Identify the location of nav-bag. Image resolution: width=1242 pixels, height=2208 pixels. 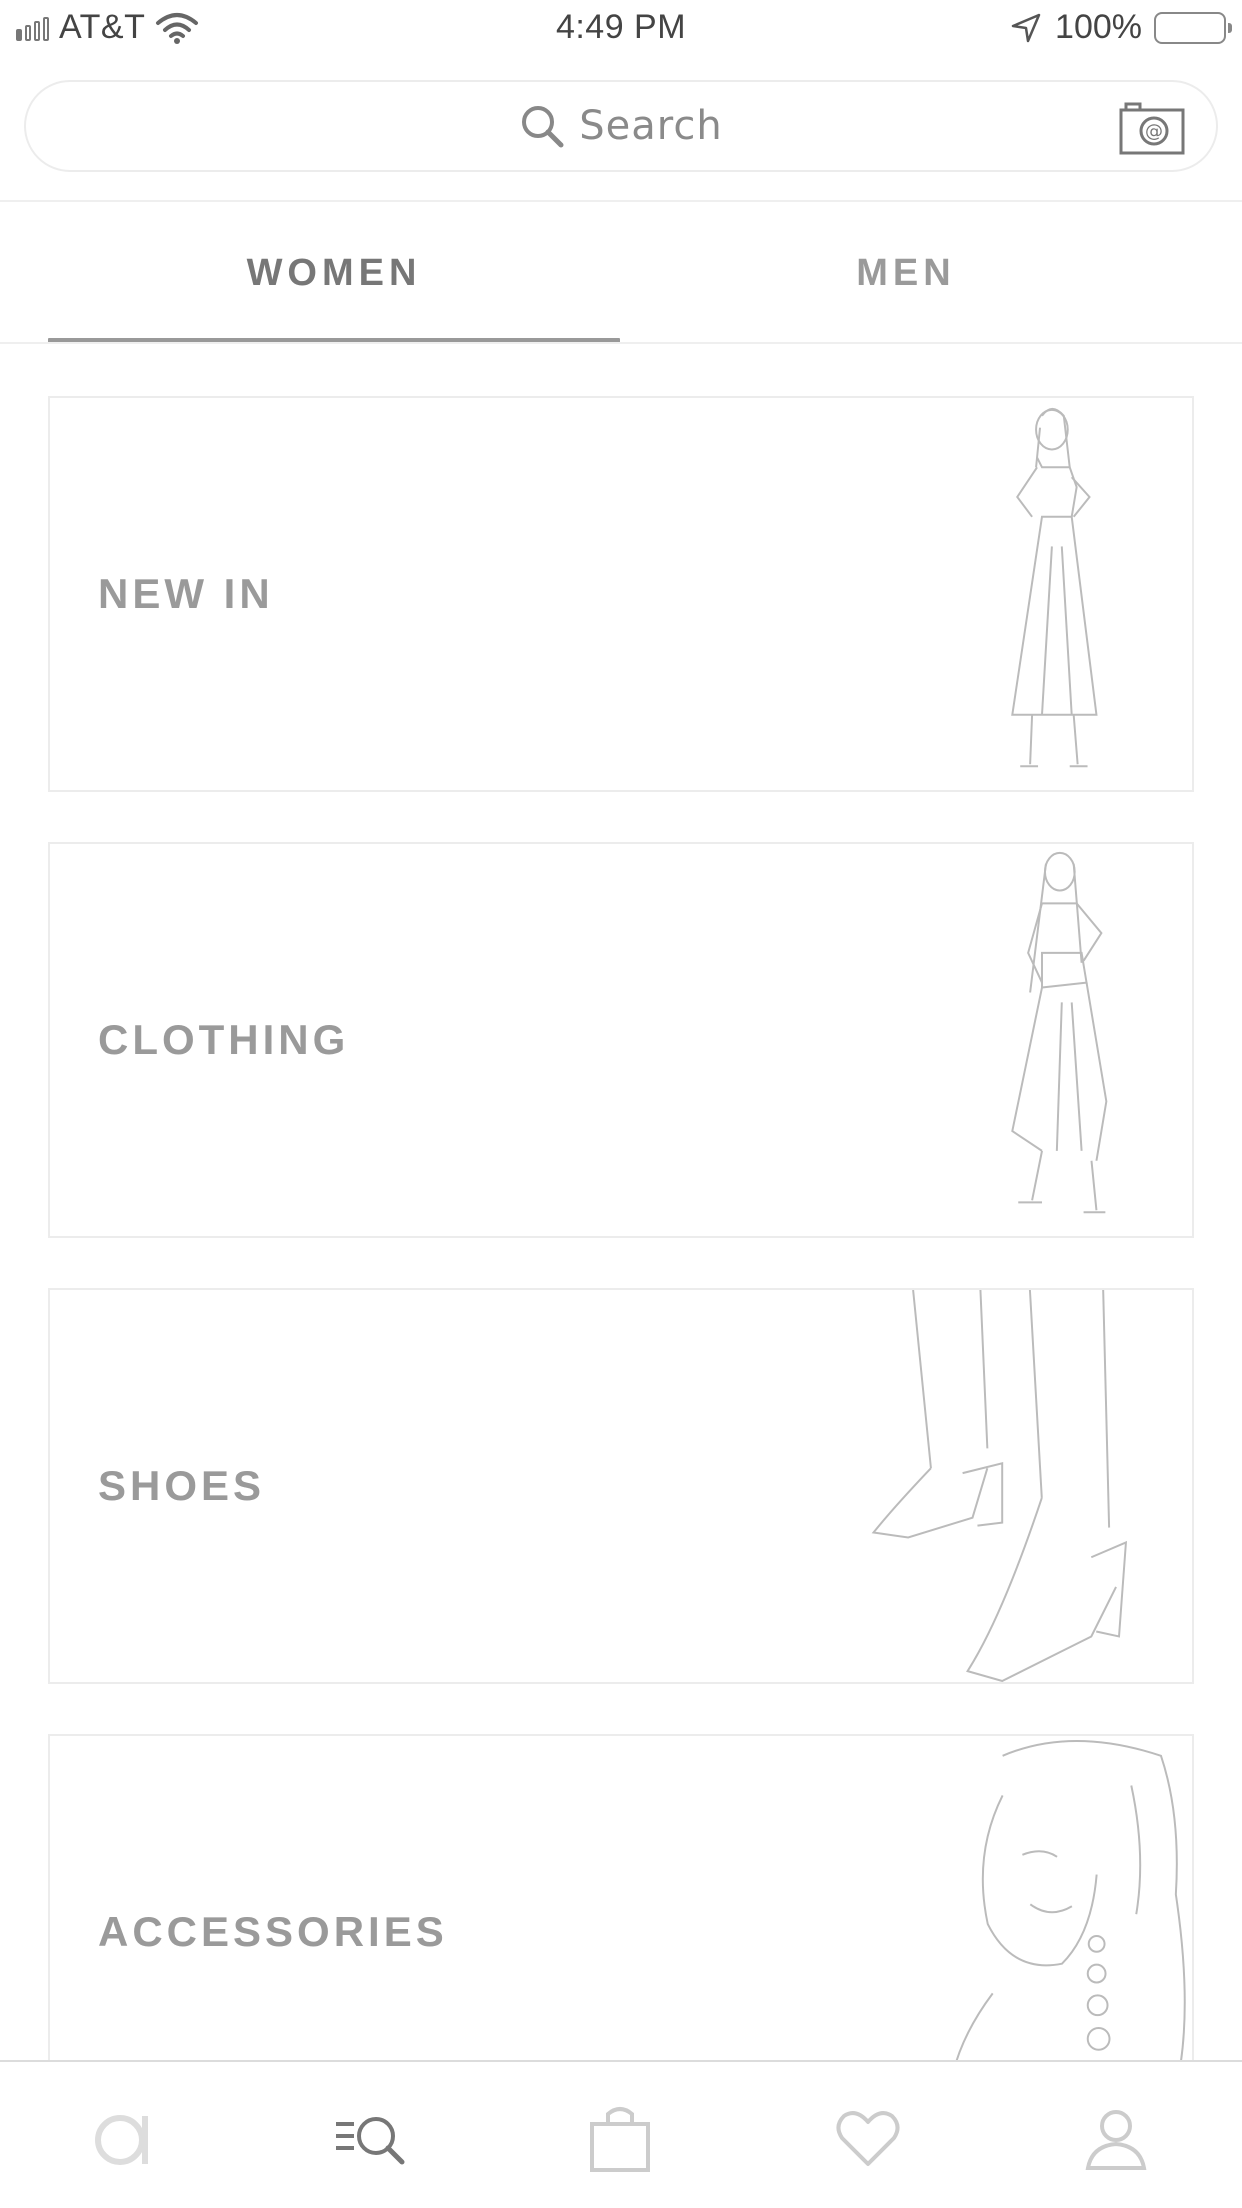
(620, 2138).